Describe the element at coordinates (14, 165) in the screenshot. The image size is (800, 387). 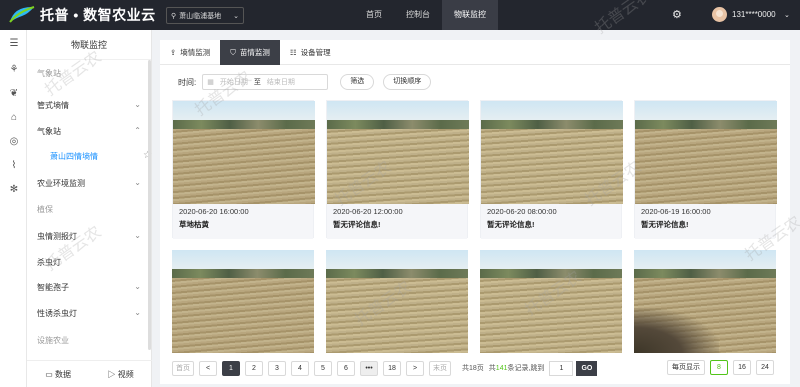
I see `chart-icon: ⌇` at that location.